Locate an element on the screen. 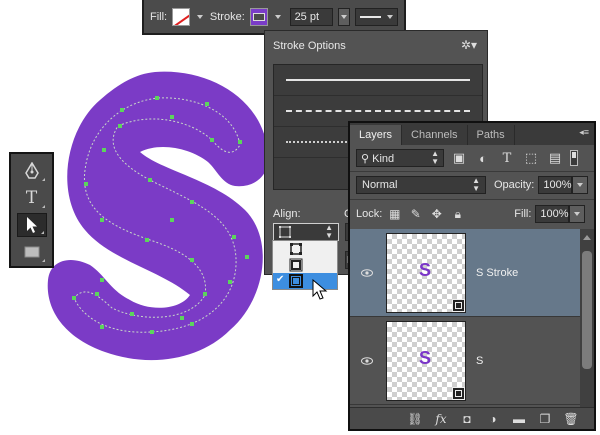  type-tool-icon: T is located at coordinates (31, 198).